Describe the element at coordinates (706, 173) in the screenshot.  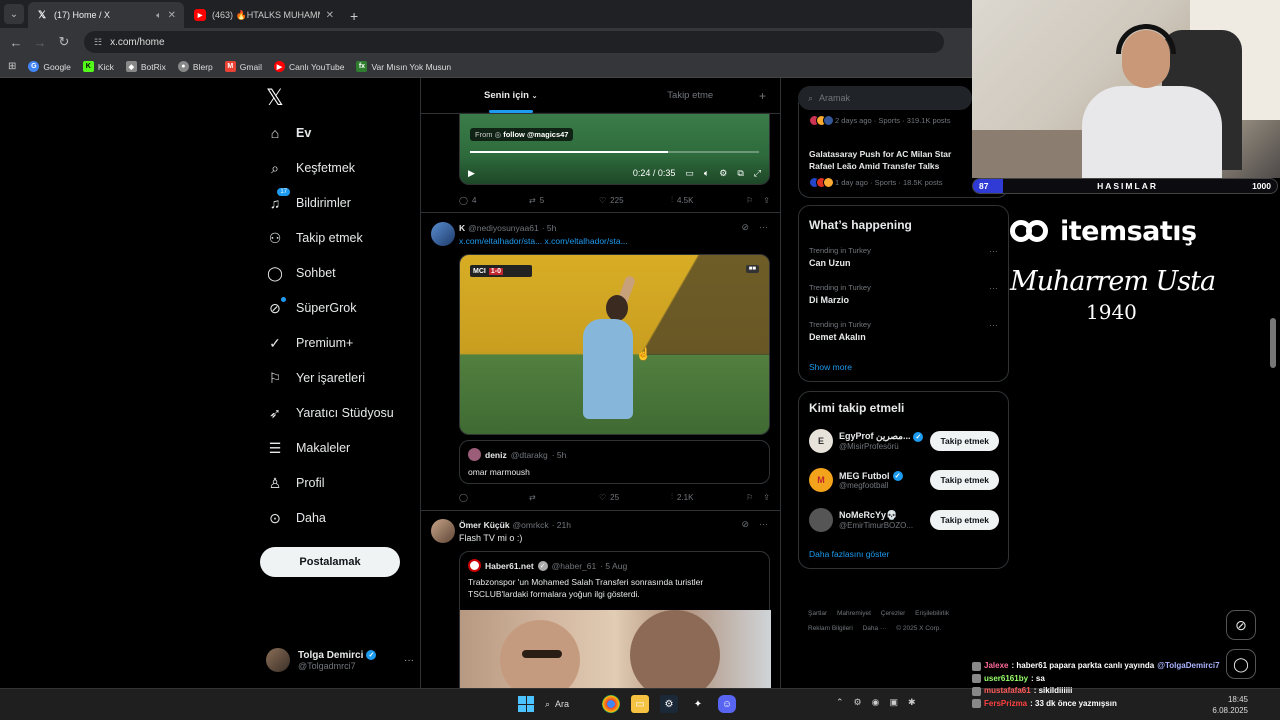
I see `volume-icon: 🔈︎` at that location.